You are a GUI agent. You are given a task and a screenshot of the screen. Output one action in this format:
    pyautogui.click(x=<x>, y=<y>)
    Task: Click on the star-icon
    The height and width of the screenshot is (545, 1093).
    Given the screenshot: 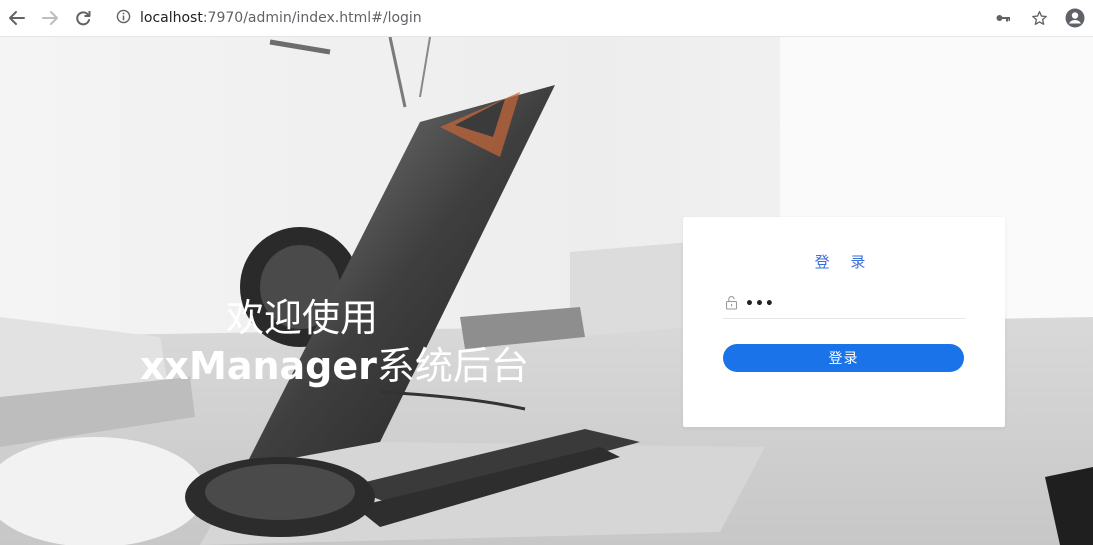 What is the action you would take?
    pyautogui.click(x=1039, y=18)
    